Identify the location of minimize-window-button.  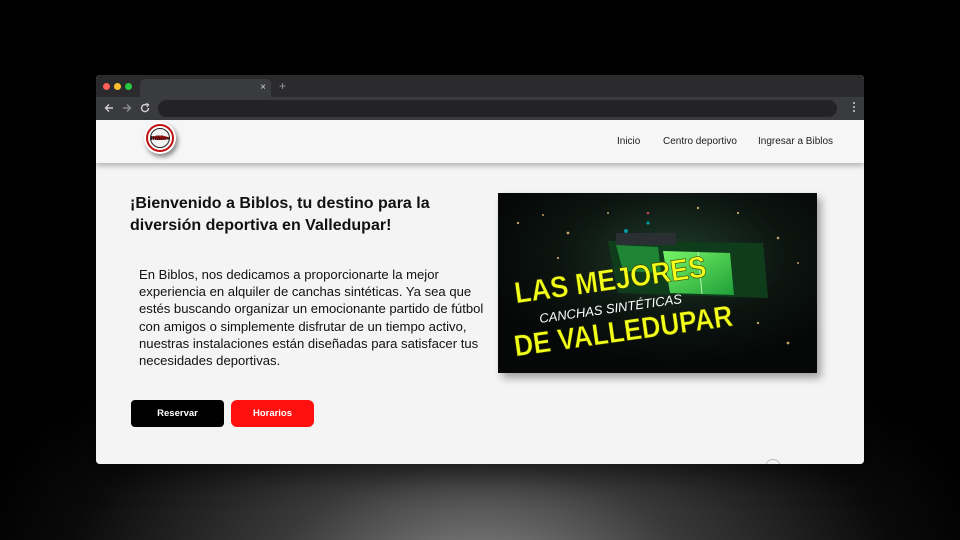
(117, 86).